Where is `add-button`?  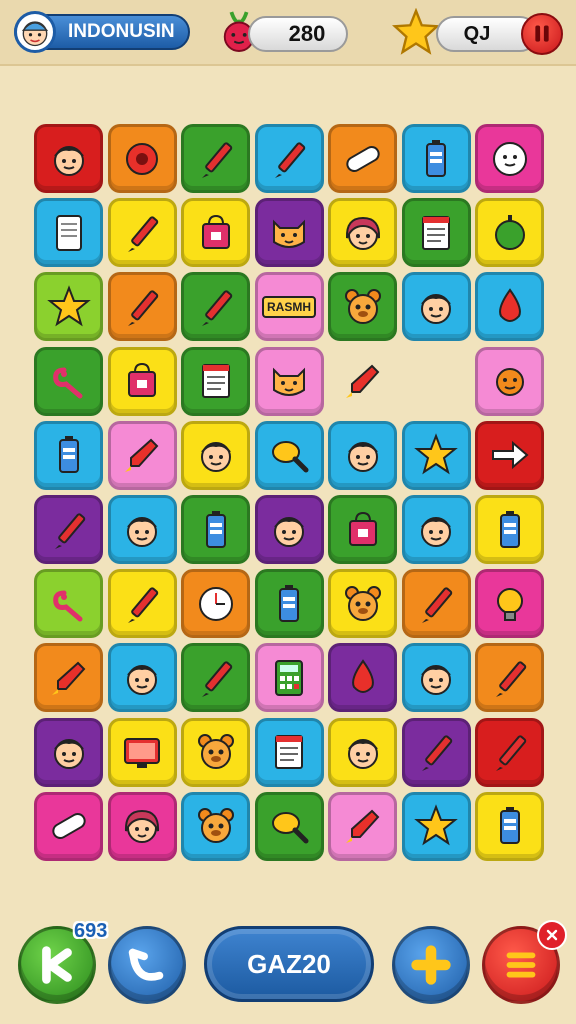 add-button is located at coordinates (431, 965).